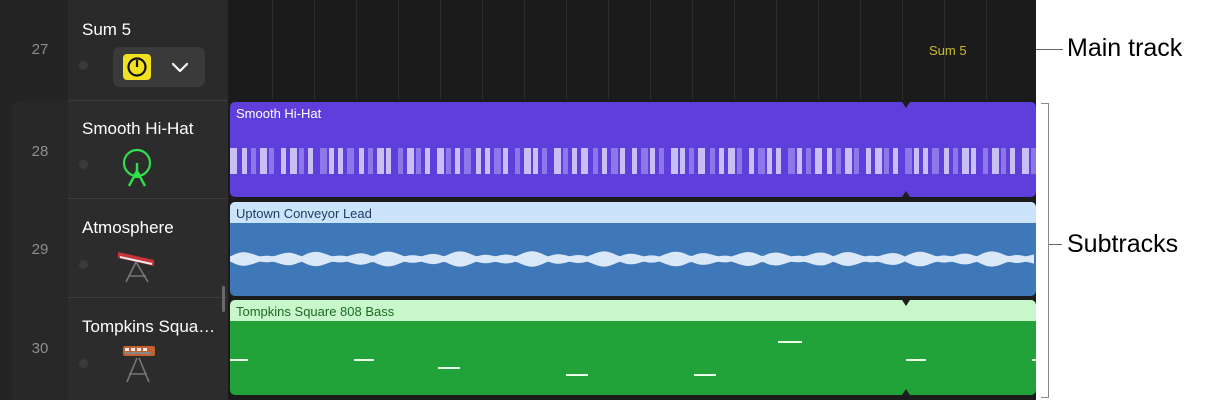 This screenshot has width=1224, height=400. I want to click on track-number: 30, so click(40, 348).